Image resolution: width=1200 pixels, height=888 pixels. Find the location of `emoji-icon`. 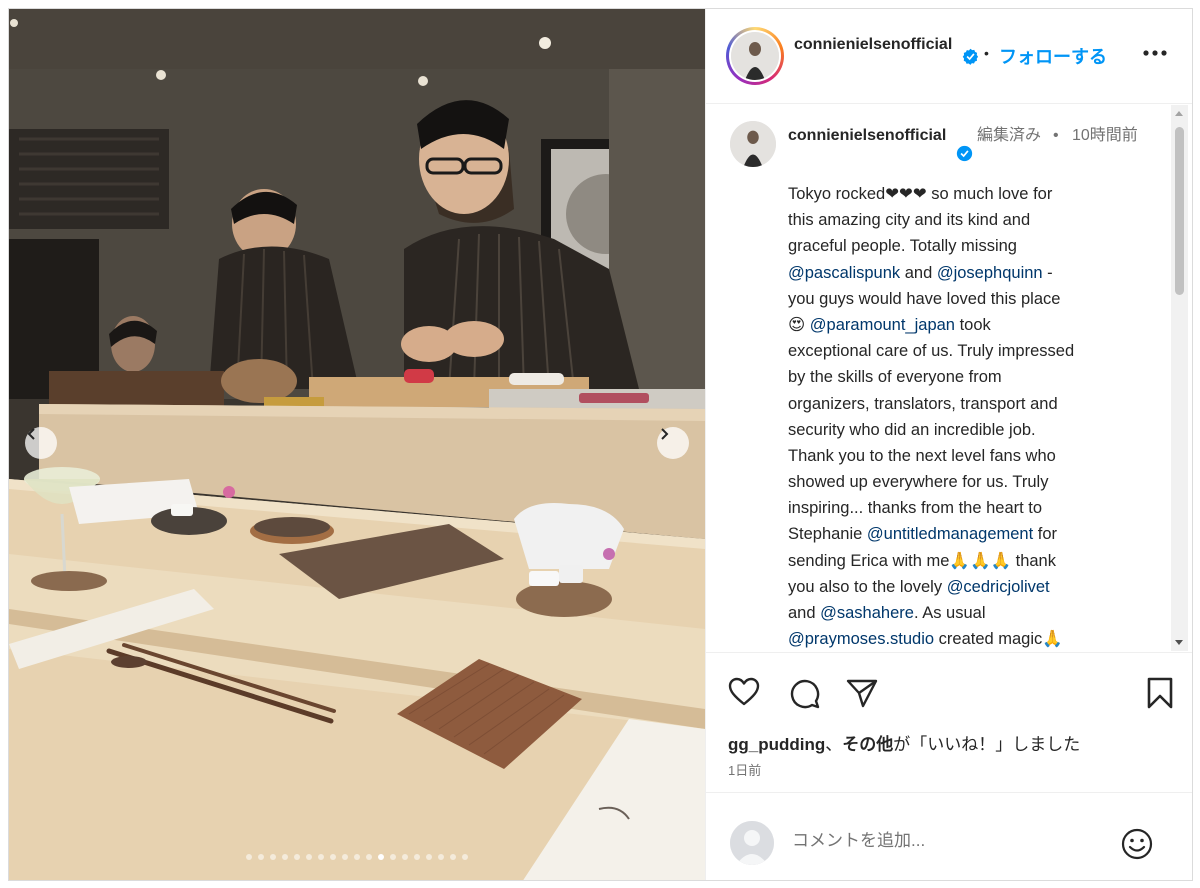

emoji-icon is located at coordinates (1137, 844).